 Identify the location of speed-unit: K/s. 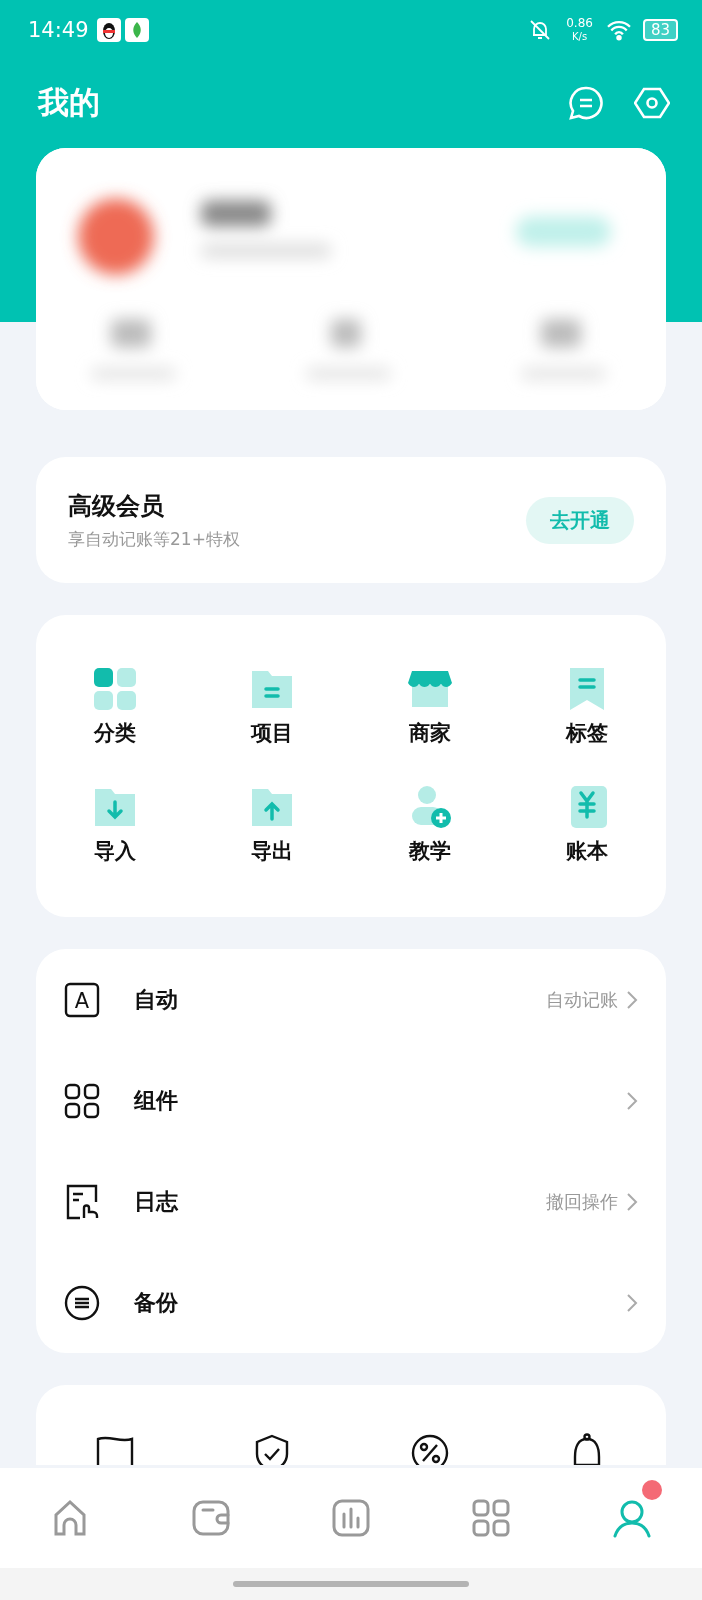
(579, 36).